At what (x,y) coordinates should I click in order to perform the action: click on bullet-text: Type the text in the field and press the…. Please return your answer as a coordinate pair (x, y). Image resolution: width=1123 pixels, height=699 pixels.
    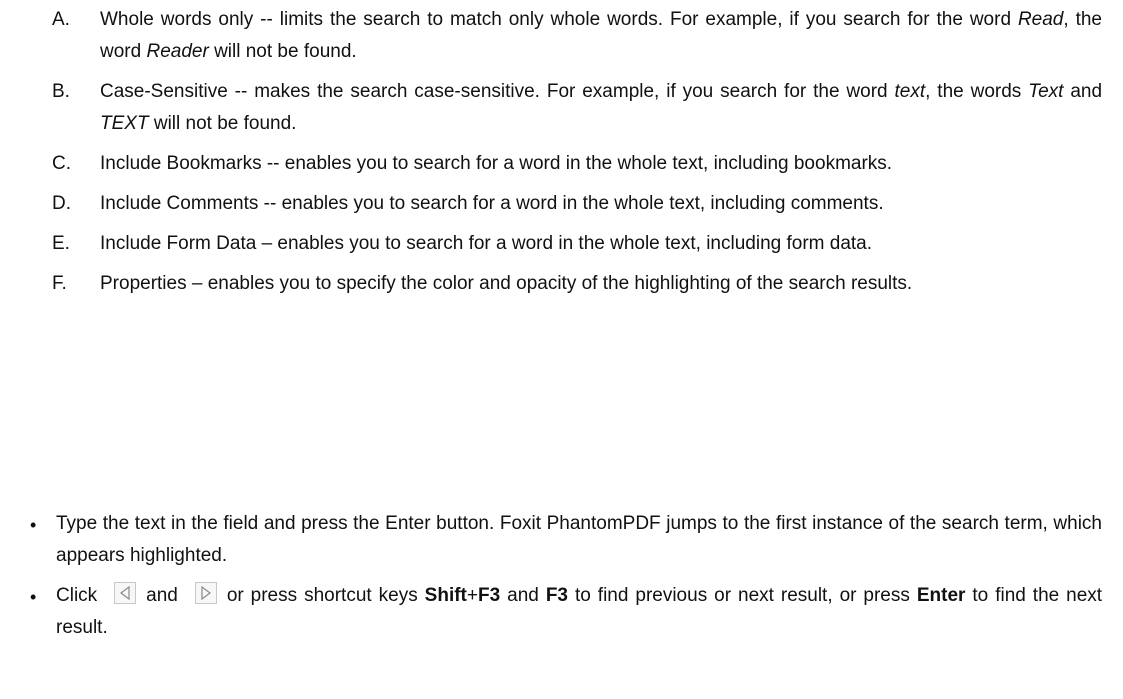
    Looking at the image, I should click on (579, 539).